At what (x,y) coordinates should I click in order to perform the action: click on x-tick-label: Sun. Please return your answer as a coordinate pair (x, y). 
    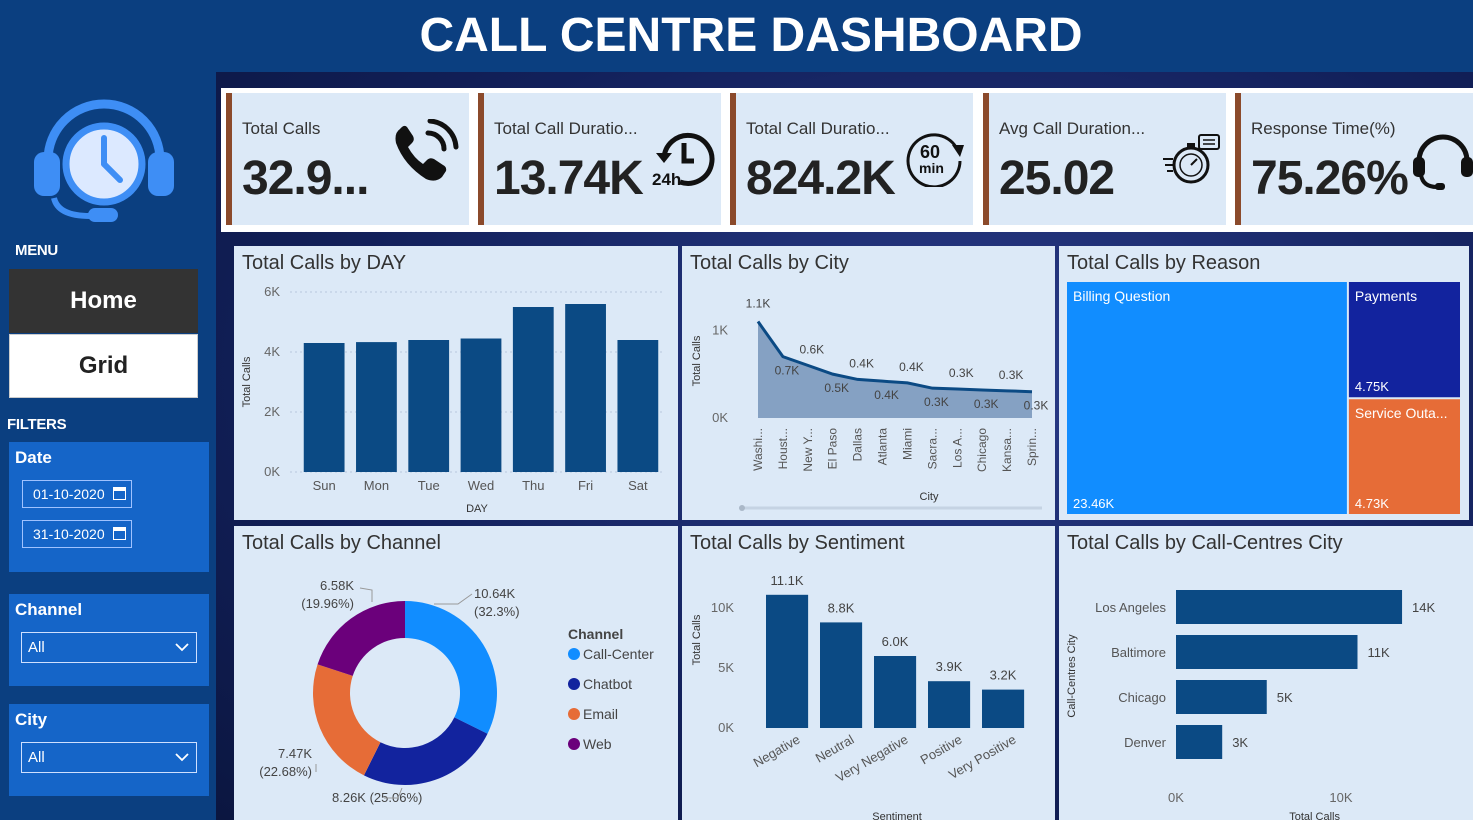
    Looking at the image, I should click on (324, 485).